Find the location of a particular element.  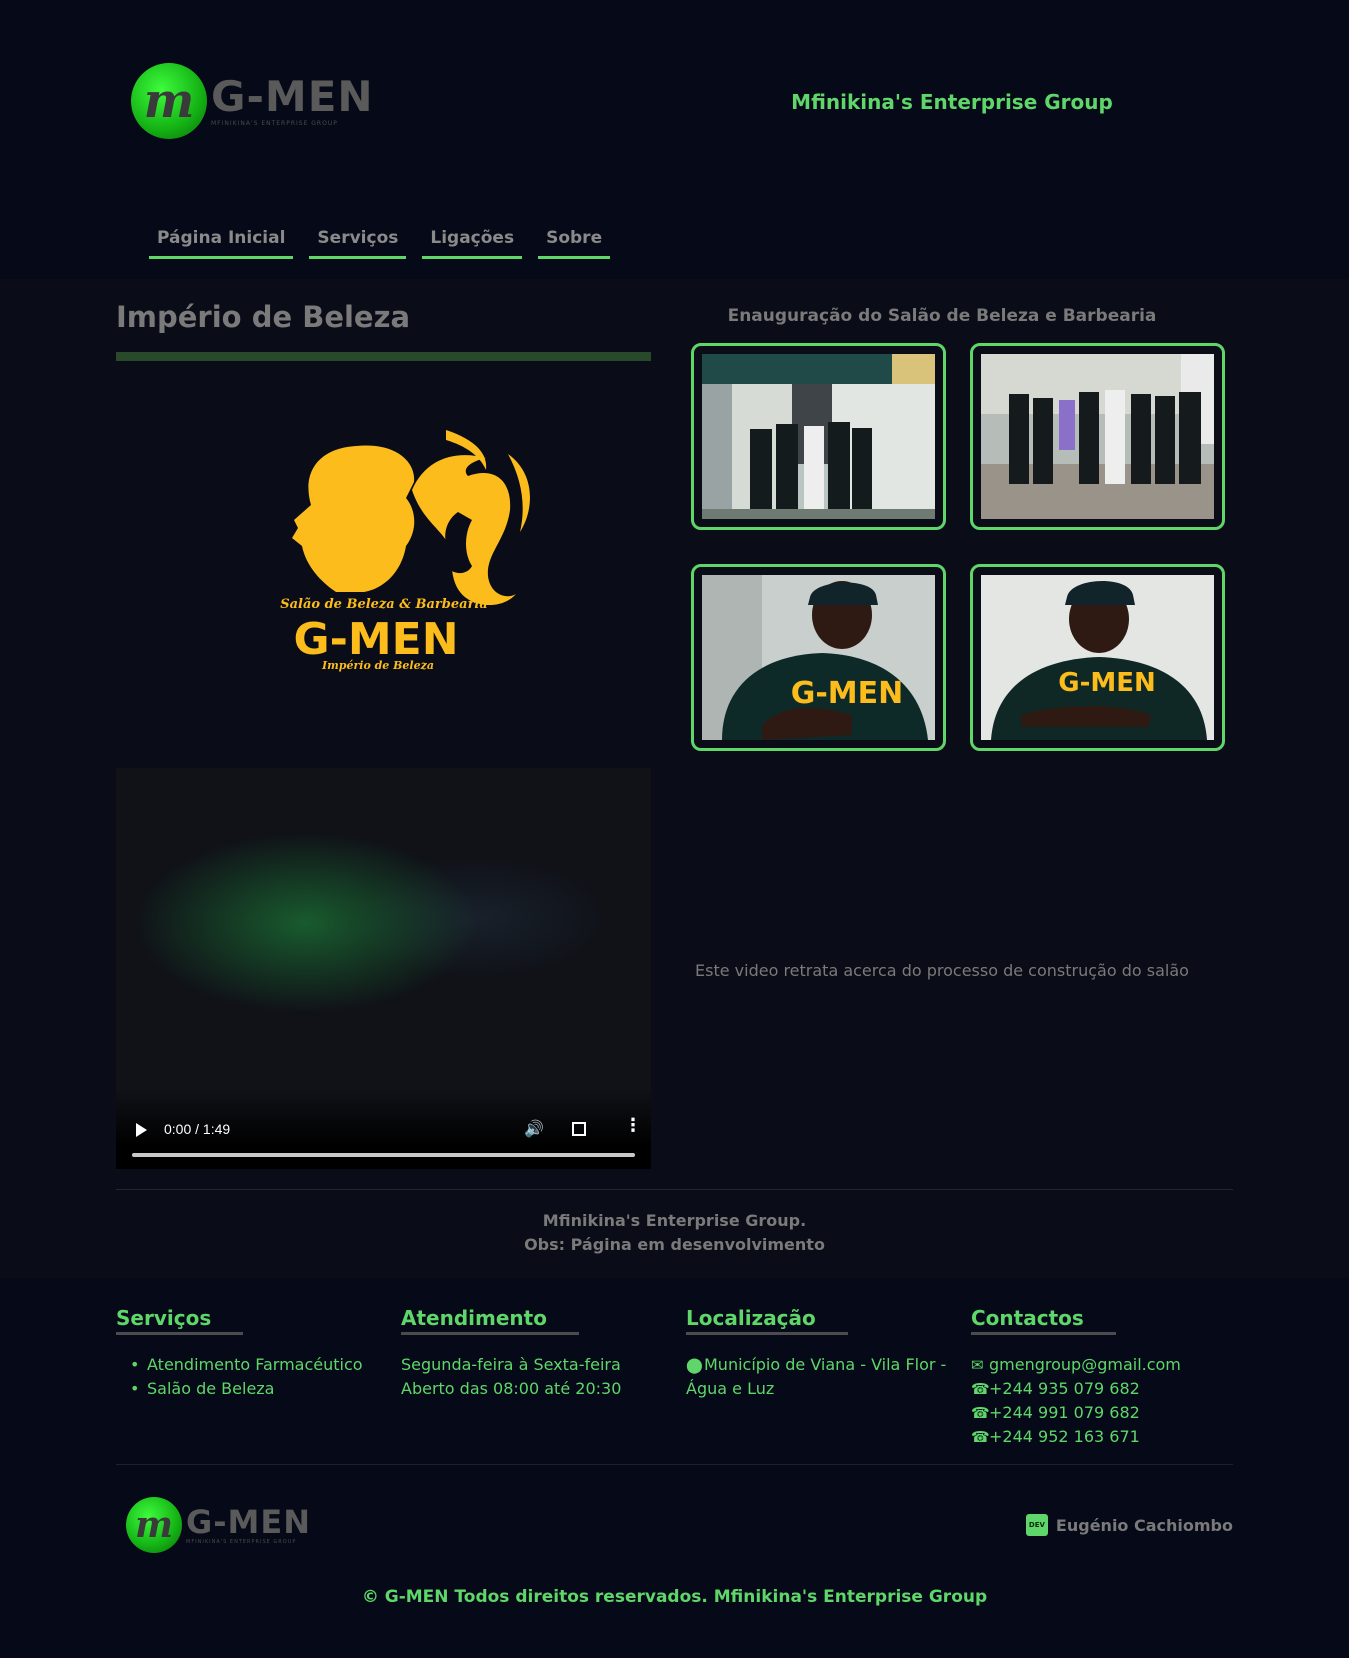

video-controls: 0:00 / 1:49 🔊 ⋮ is located at coordinates (383, 1129).